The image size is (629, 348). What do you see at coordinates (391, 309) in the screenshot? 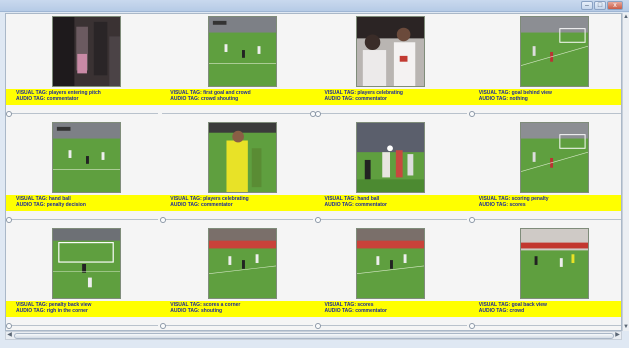
I see `clip-caption: VISUAL TAG: scores AUDIO TAG: commentator` at bounding box center [391, 309].